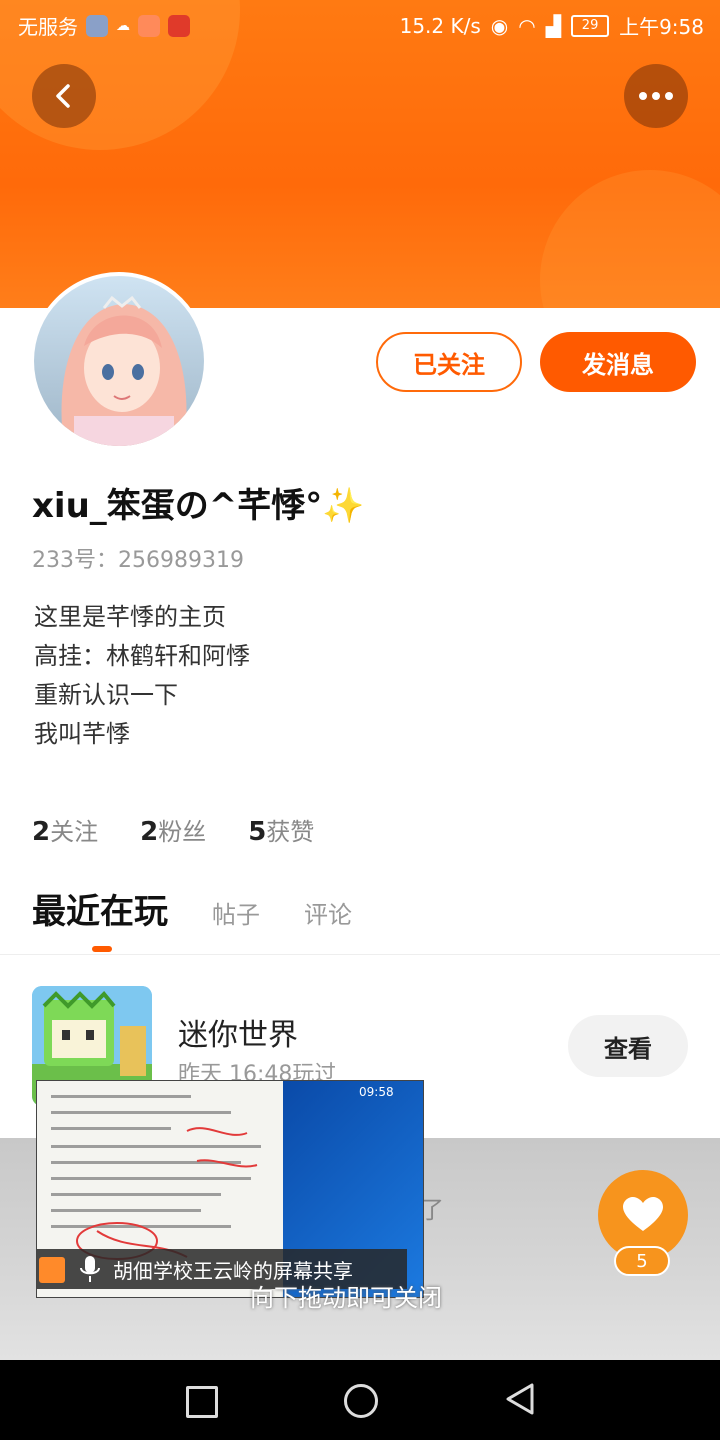 The image size is (720, 1440). What do you see at coordinates (328, 912) in the screenshot?
I see `tab-comments: 评论` at bounding box center [328, 912].